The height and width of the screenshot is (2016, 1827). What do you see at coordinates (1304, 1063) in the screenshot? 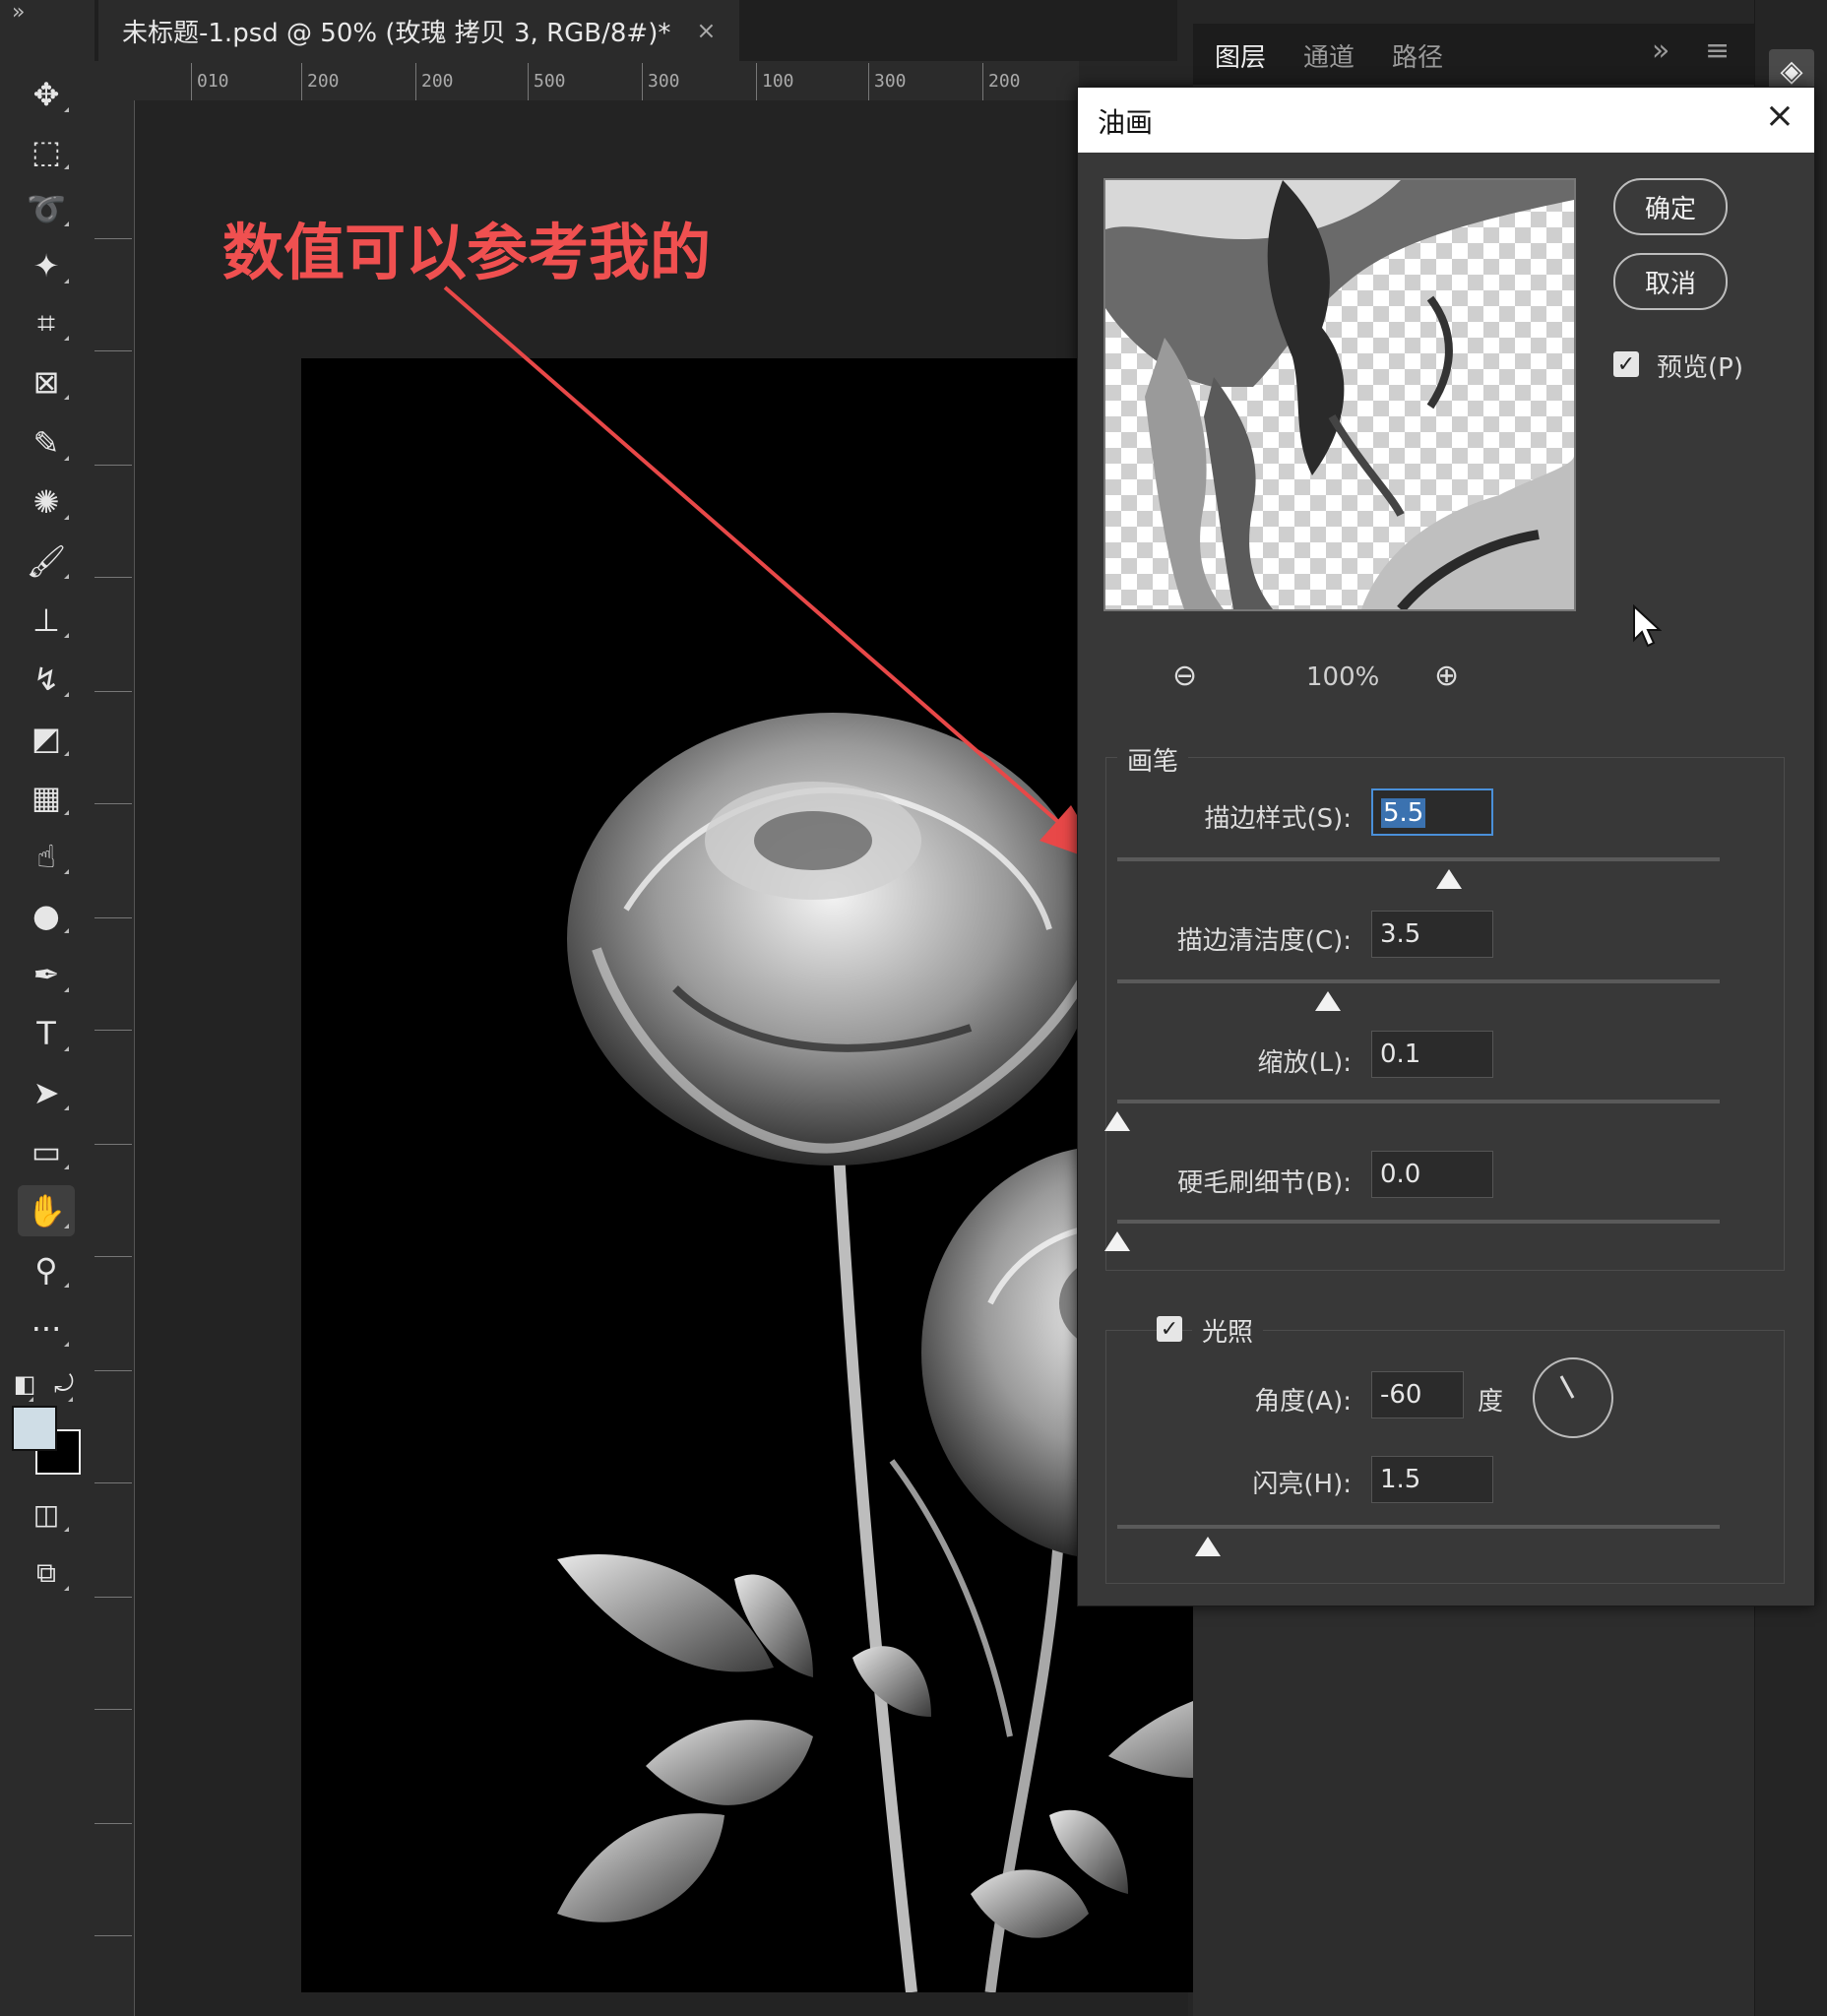
I see `scale-label: 缩放(L):` at bounding box center [1304, 1063].